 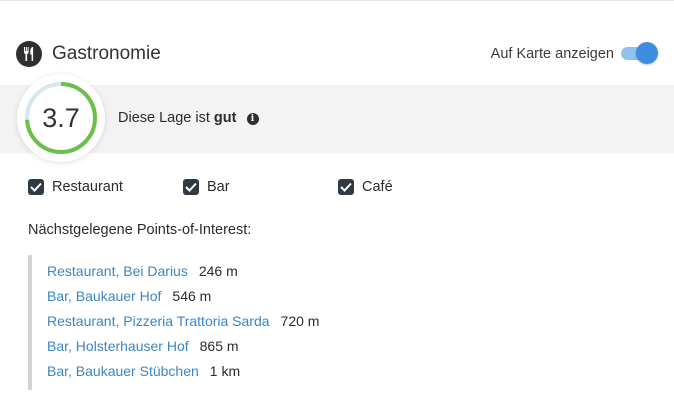 I want to click on filter-restaurant: Restaurant, so click(x=75, y=187).